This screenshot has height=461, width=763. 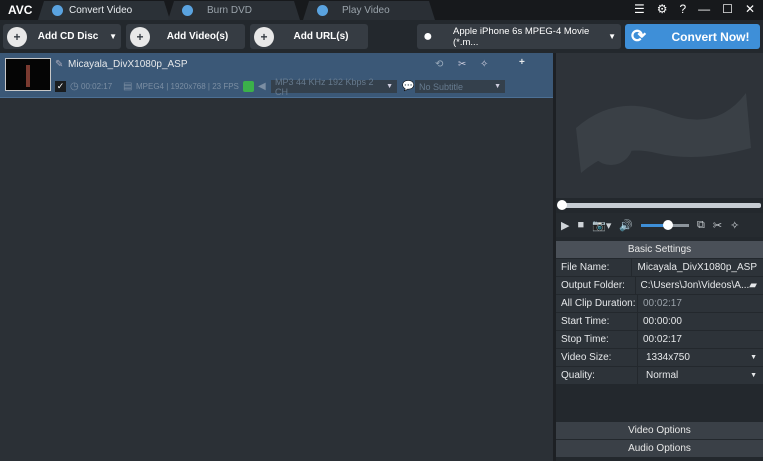 I want to click on button-label: Convert Now!, so click(x=710, y=36).